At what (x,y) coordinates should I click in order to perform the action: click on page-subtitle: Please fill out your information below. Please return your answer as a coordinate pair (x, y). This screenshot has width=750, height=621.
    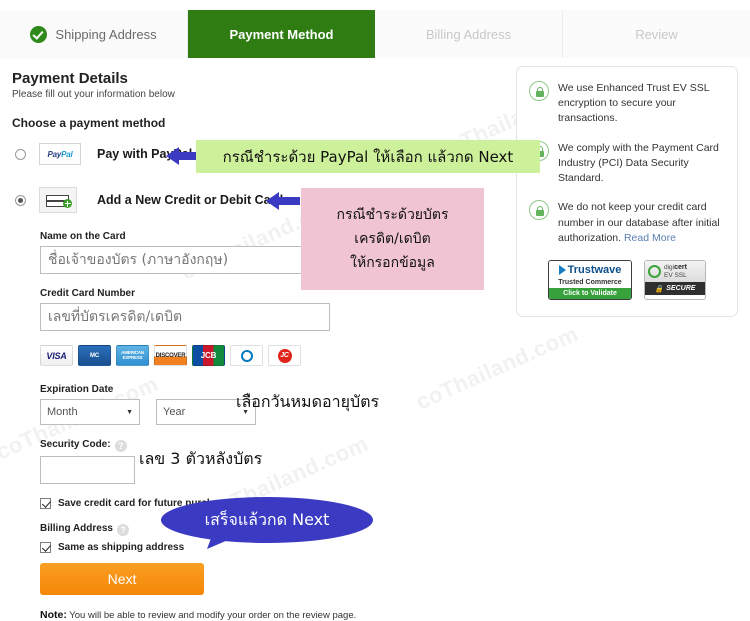
    Looking at the image, I should click on (93, 94).